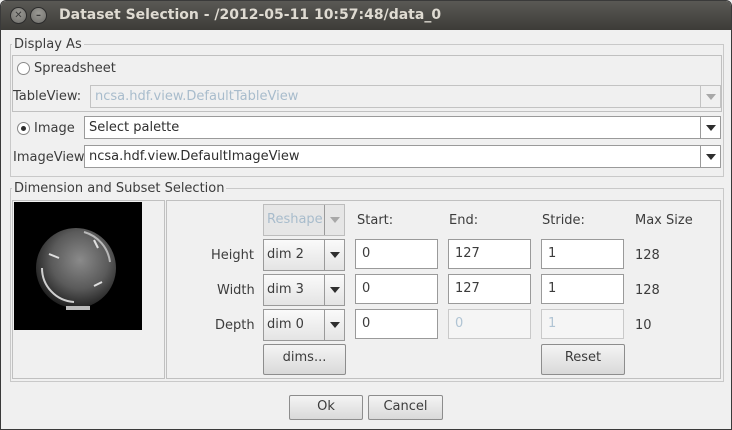 Image resolution: width=732 pixels, height=430 pixels. What do you see at coordinates (23, 68) in the screenshot?
I see `spreadsheet-radio` at bounding box center [23, 68].